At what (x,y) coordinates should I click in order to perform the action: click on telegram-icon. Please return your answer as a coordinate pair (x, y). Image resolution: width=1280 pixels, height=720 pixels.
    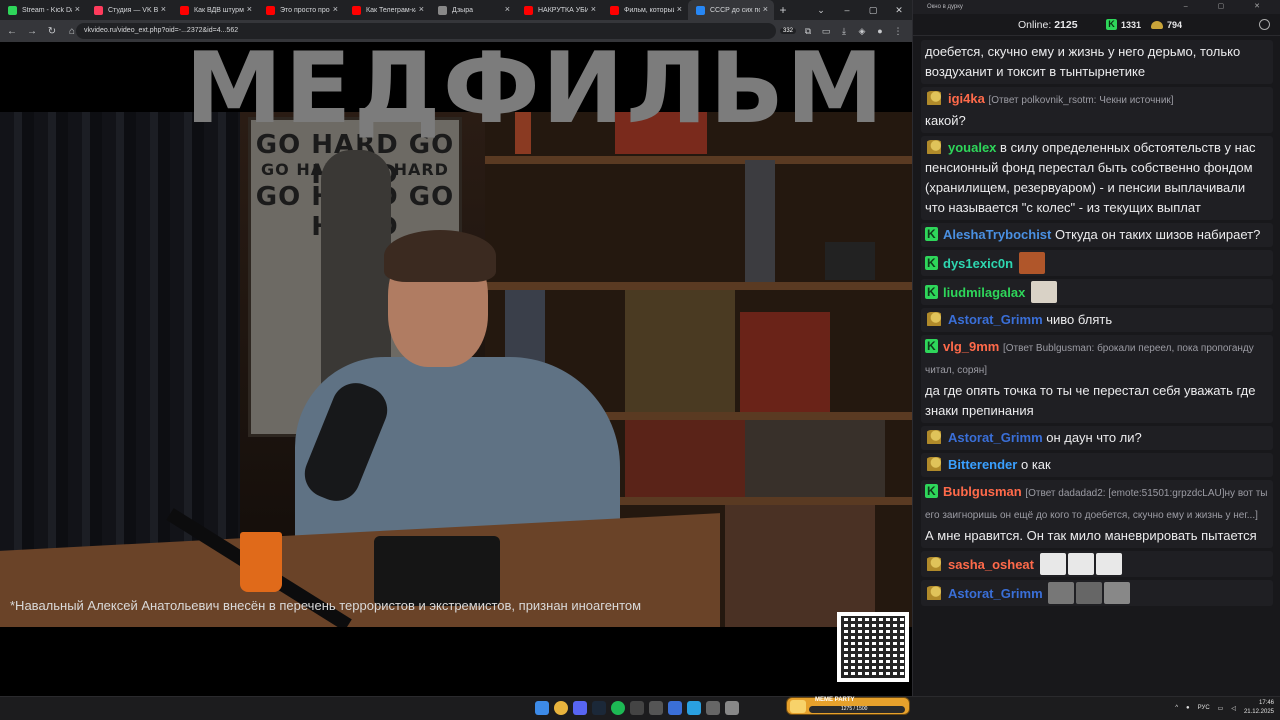
    Looking at the image, I should click on (694, 708).